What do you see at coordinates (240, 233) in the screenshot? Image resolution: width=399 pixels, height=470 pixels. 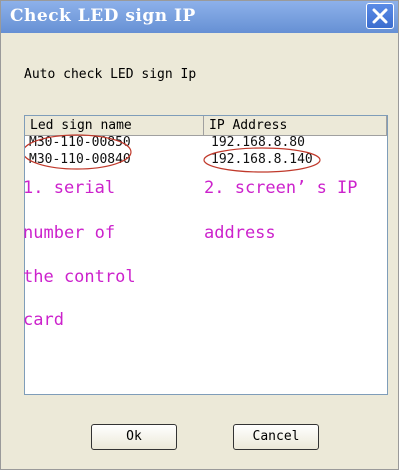 I see `annotation-ip-line-2: address` at bounding box center [240, 233].